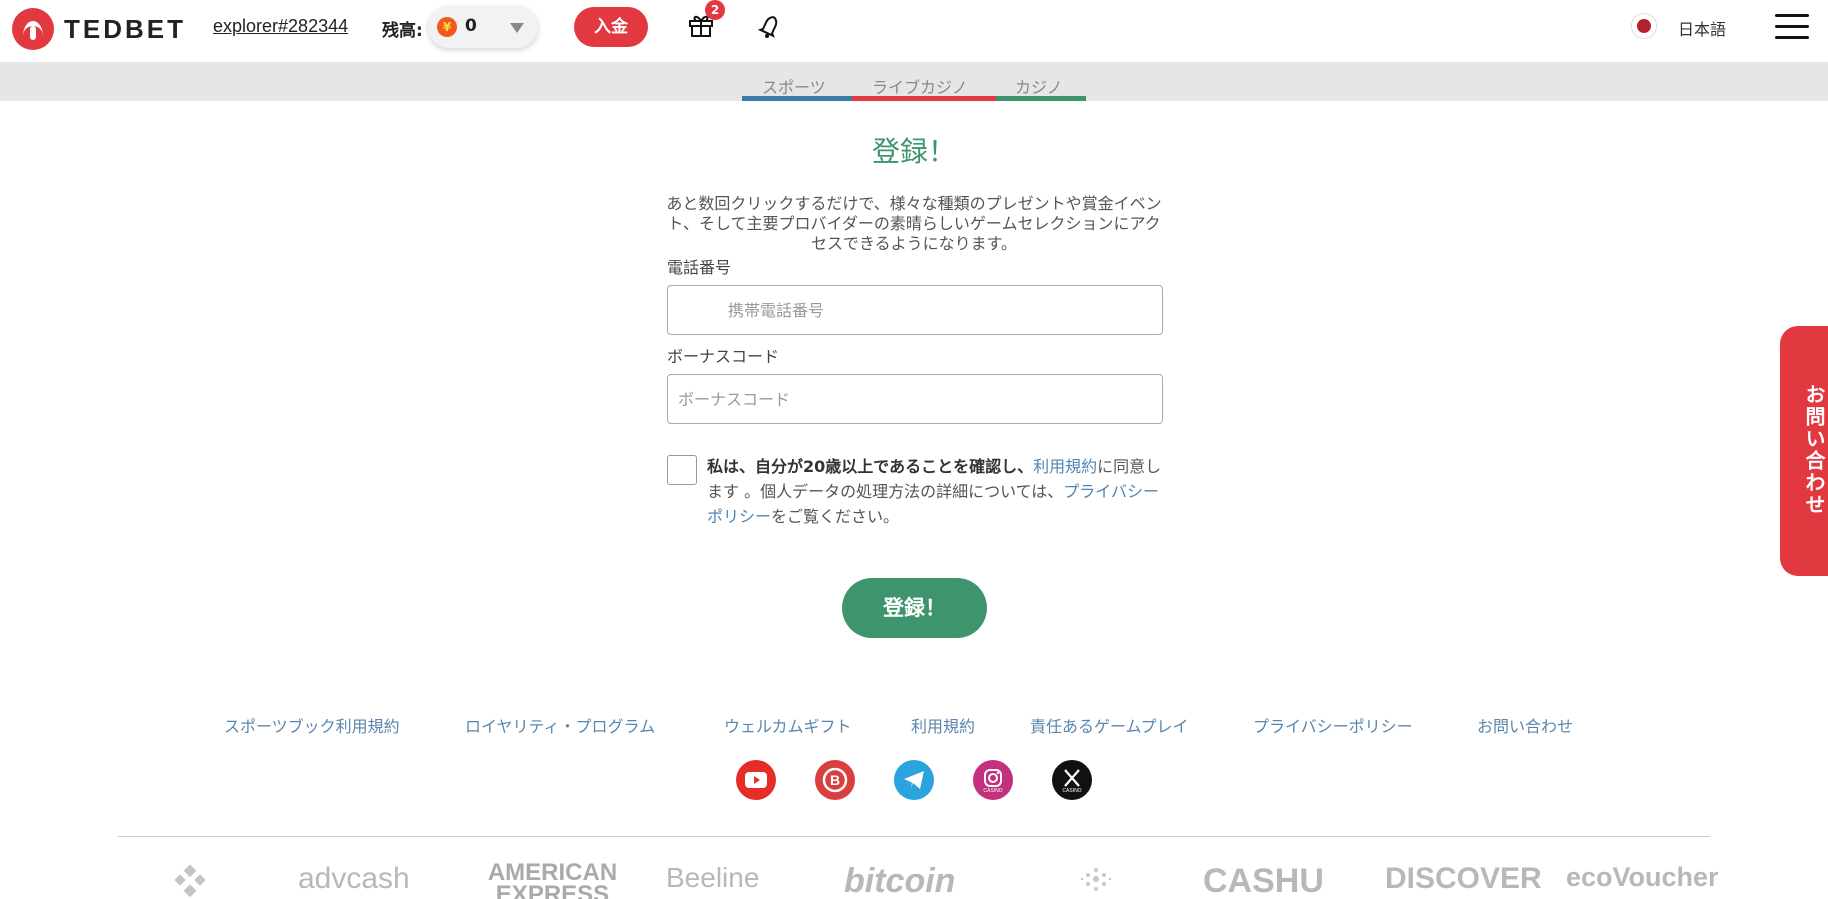 This screenshot has width=1828, height=899. I want to click on brand-name: TEDBET, so click(125, 28).